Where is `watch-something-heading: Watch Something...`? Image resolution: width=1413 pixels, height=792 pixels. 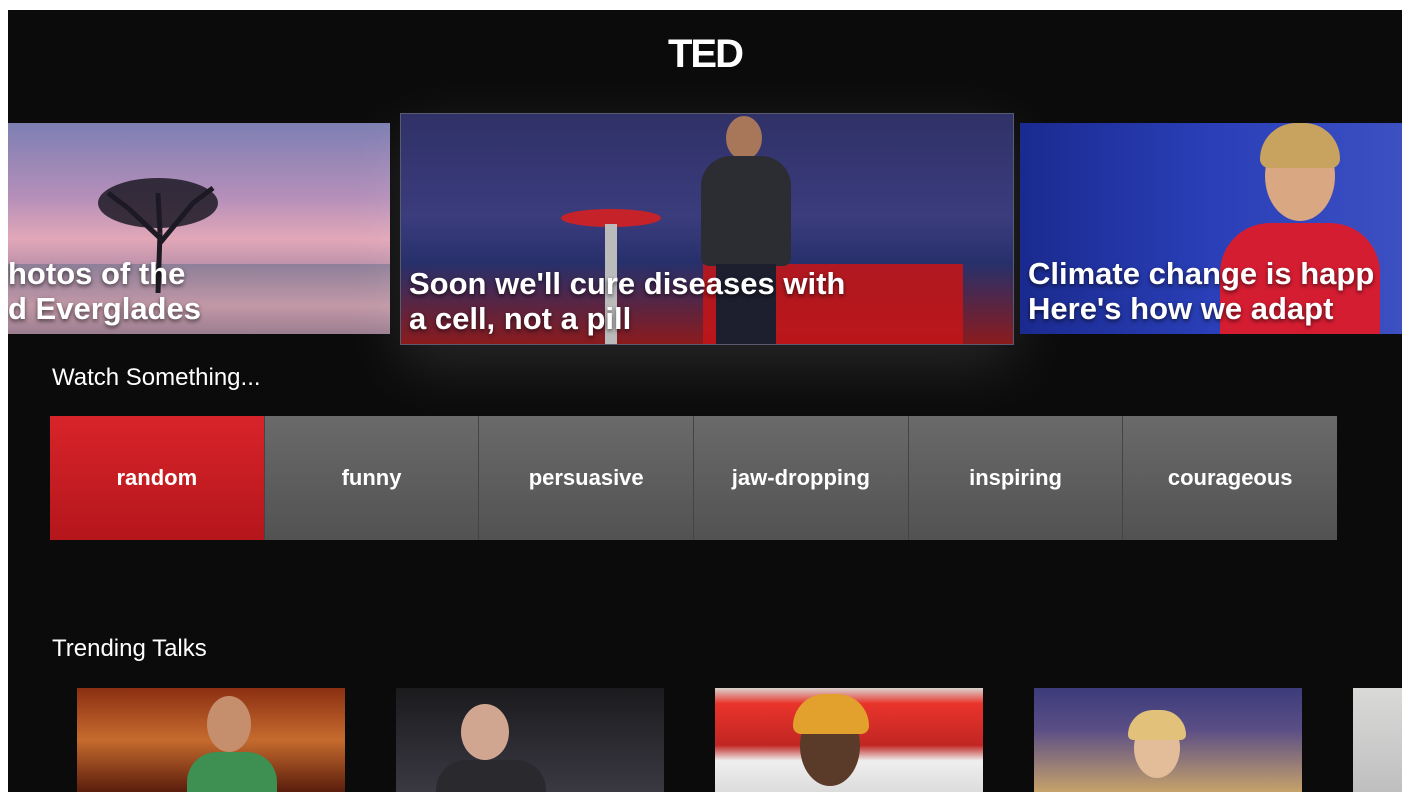
watch-something-heading: Watch Something... is located at coordinates (156, 377).